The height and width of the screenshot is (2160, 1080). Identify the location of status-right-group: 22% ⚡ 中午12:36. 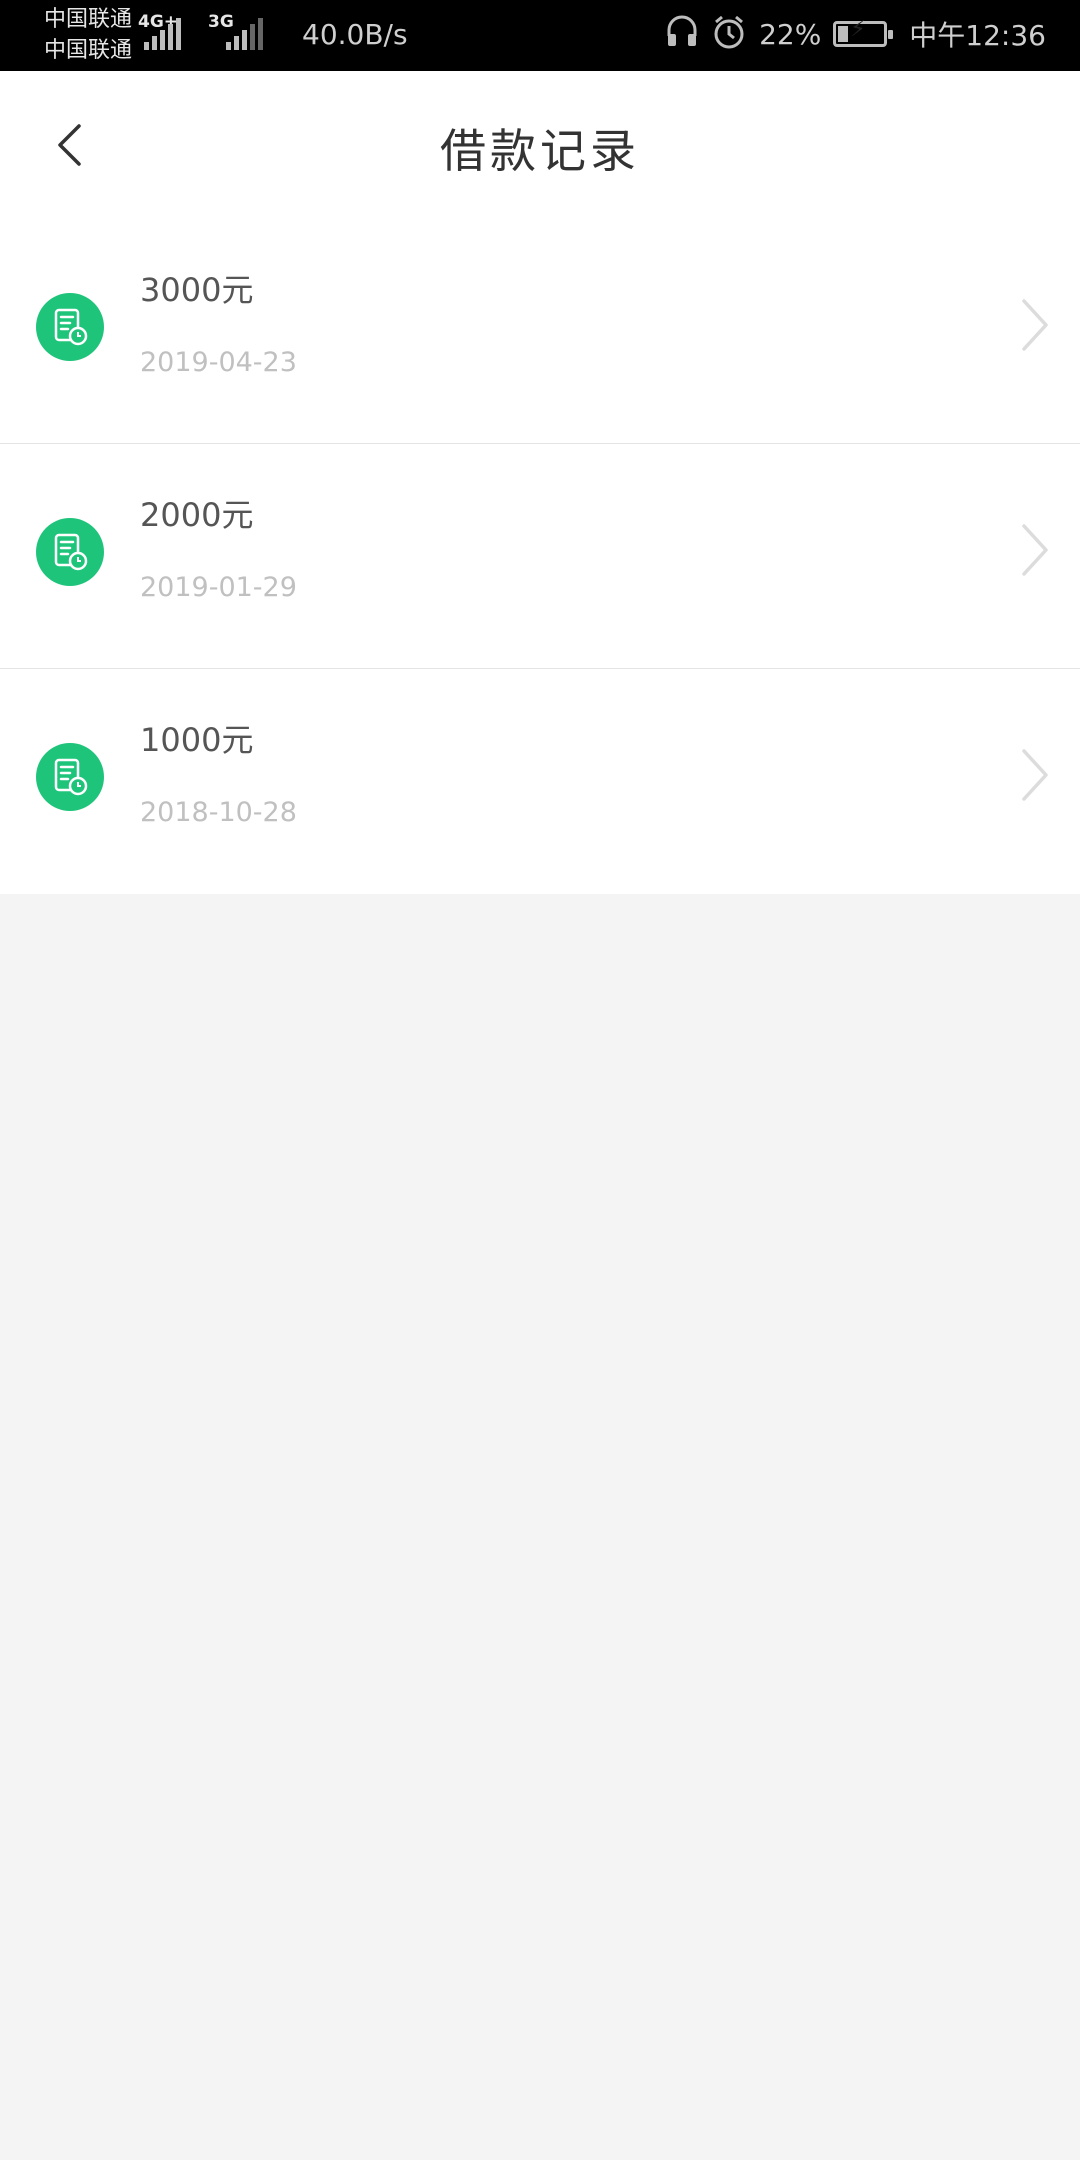
(855, 34).